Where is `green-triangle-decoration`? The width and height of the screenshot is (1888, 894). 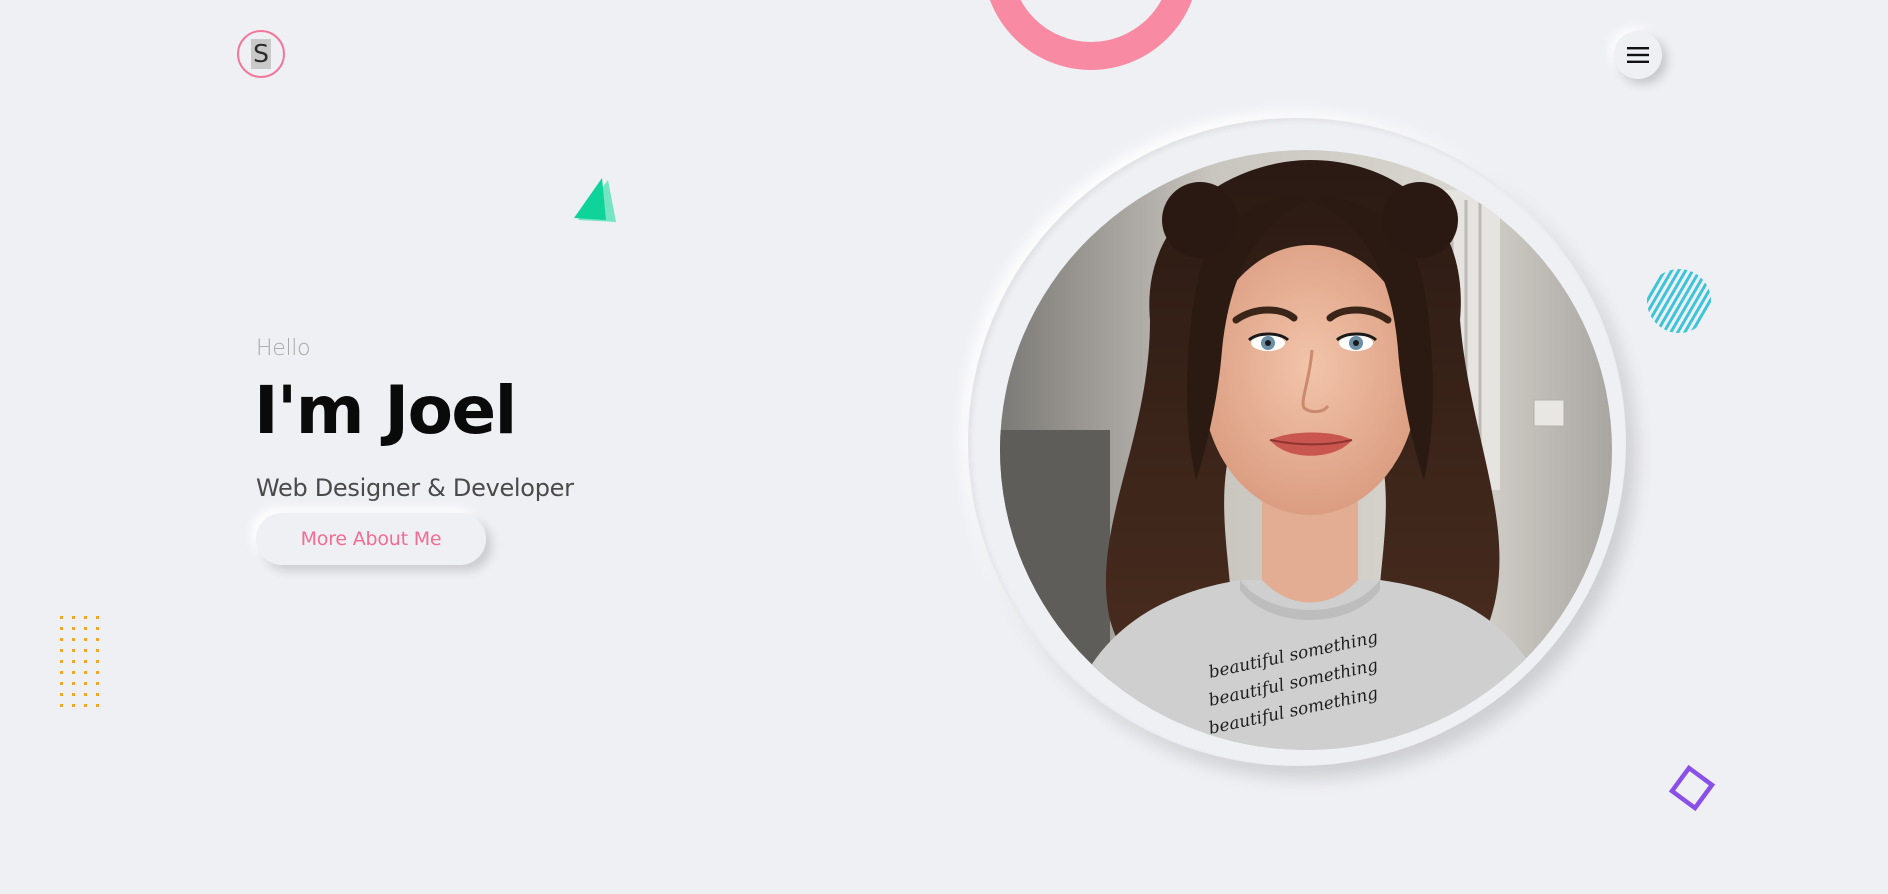 green-triangle-decoration is located at coordinates (595, 200).